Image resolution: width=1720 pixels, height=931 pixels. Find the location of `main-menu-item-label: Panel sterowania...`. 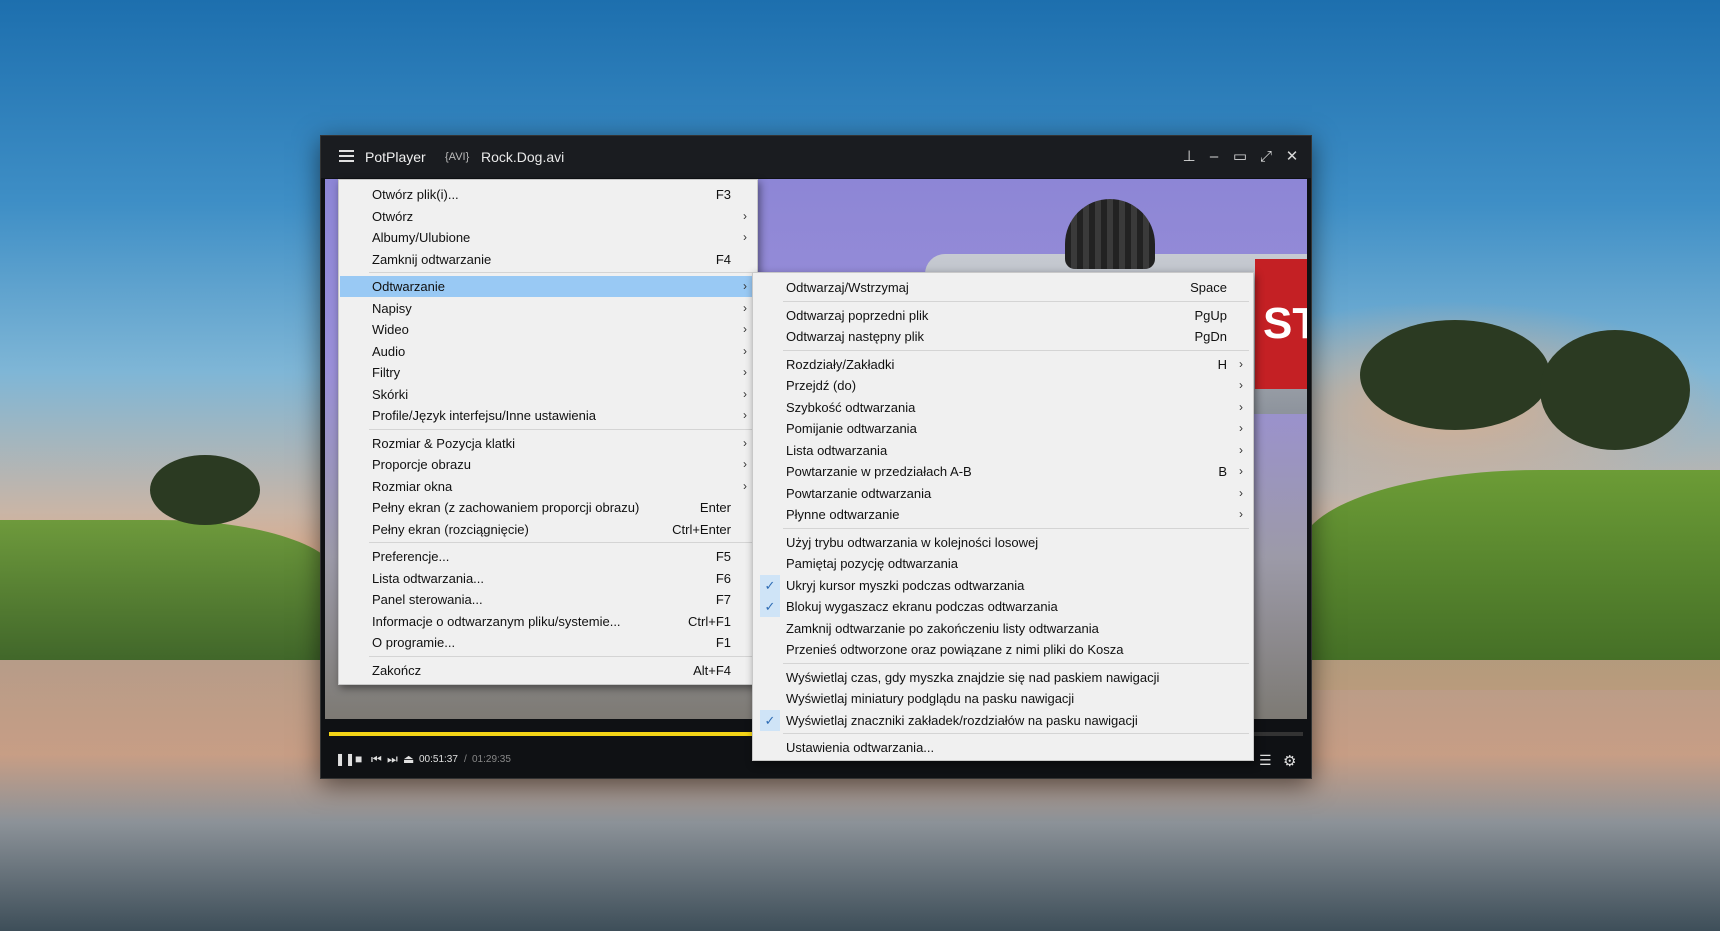

main-menu-item-label: Panel sterowania... is located at coordinates (427, 599).